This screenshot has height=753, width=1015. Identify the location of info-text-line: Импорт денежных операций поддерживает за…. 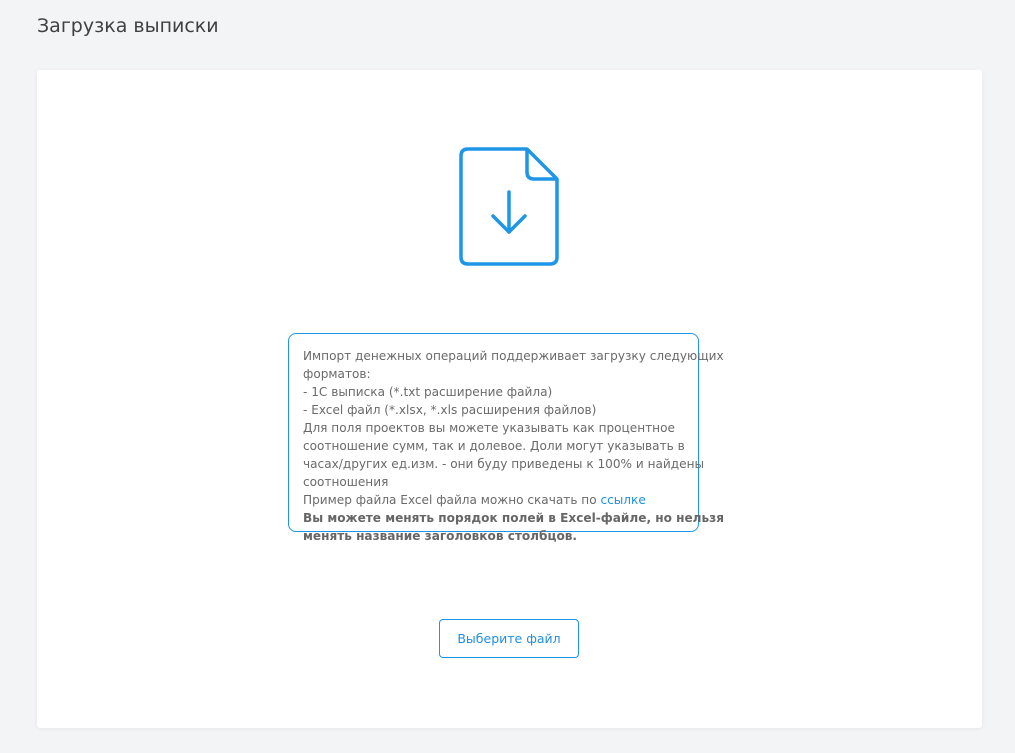
(513, 356).